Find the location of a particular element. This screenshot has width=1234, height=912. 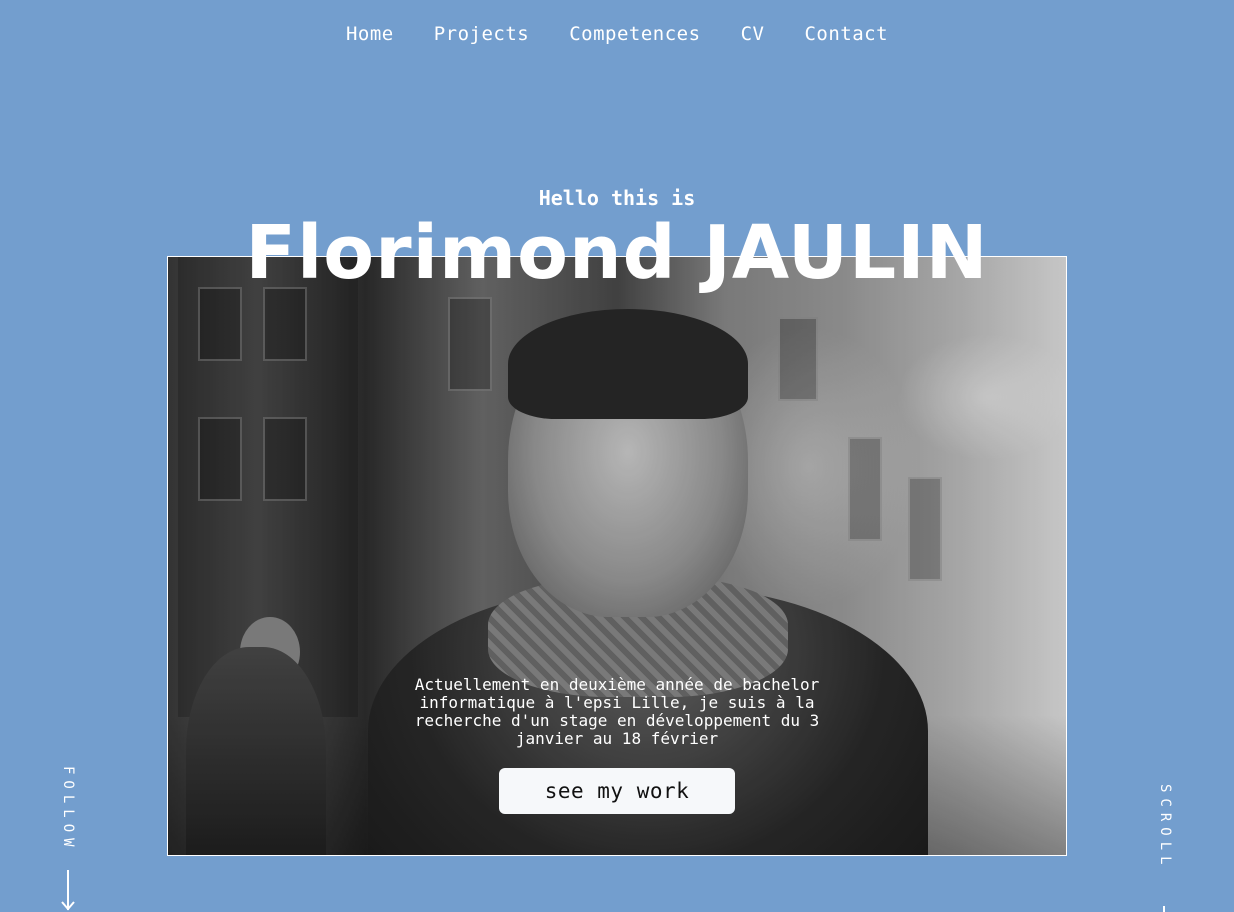

nav-home-link: Home is located at coordinates (370, 34).